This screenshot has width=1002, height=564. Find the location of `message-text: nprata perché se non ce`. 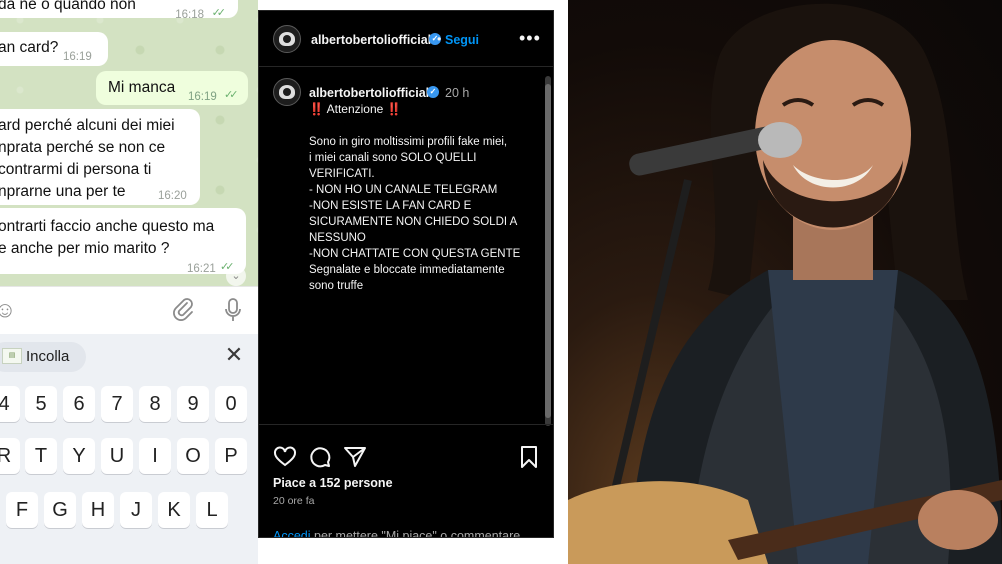

message-text: nprata perché se non ce is located at coordinates (83, 147).